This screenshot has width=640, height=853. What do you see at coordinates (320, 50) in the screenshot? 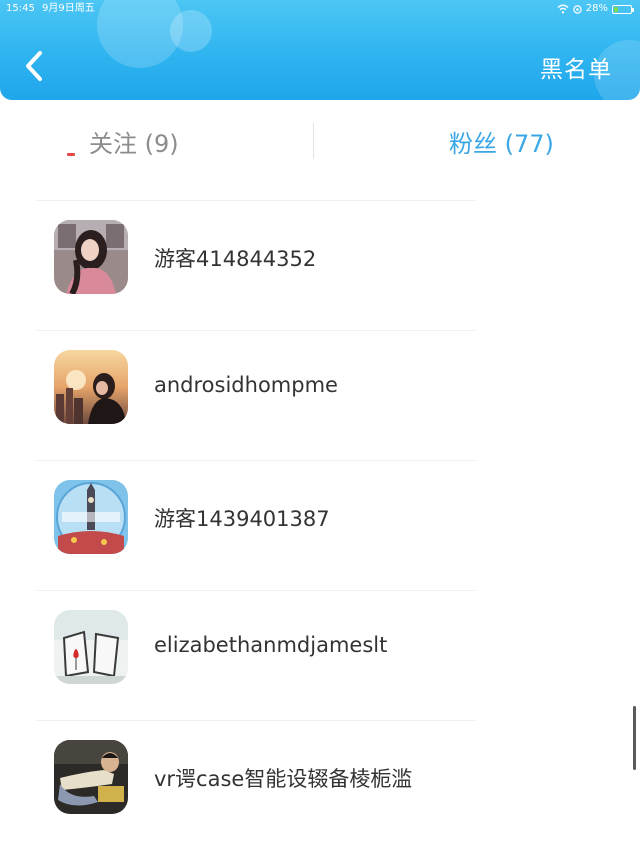
I see `top-header: 15:45 9月9日周五 28% 黑名单` at bounding box center [320, 50].